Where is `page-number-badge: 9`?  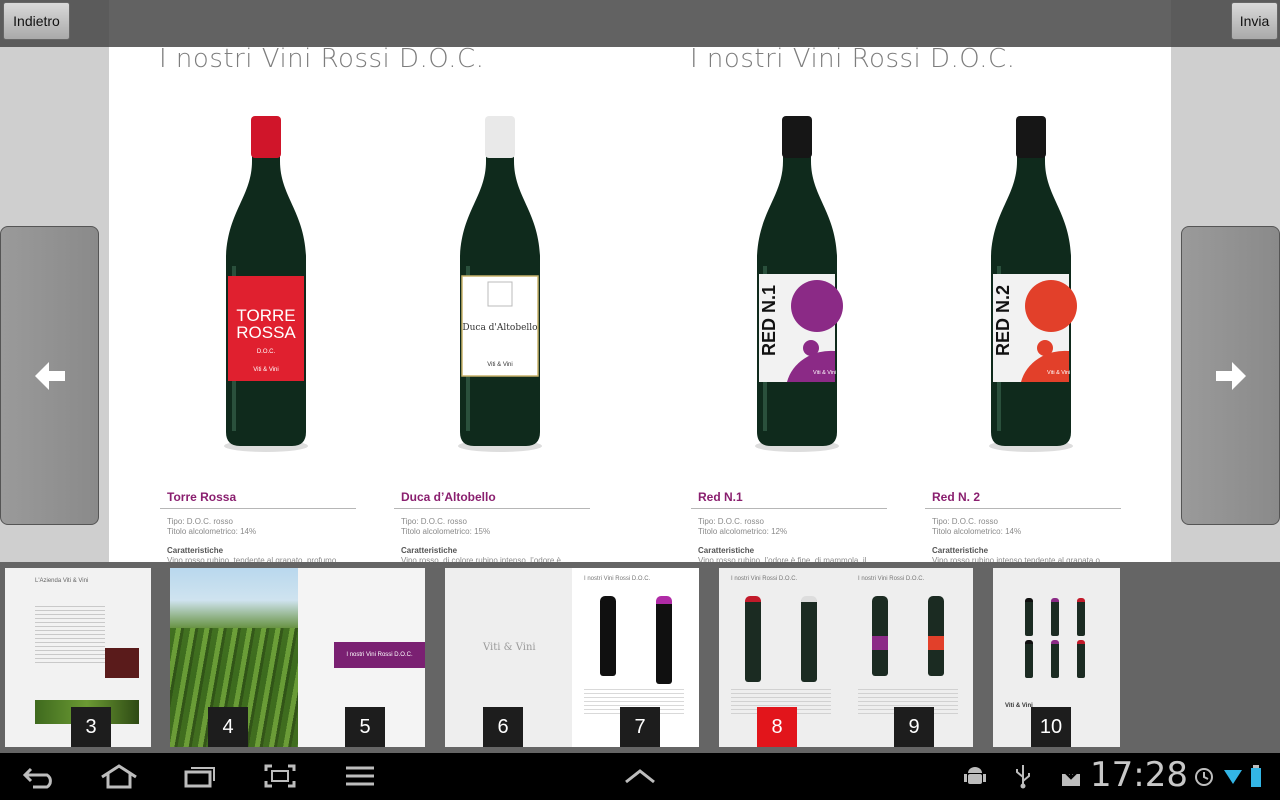
page-number-badge: 9 is located at coordinates (914, 727).